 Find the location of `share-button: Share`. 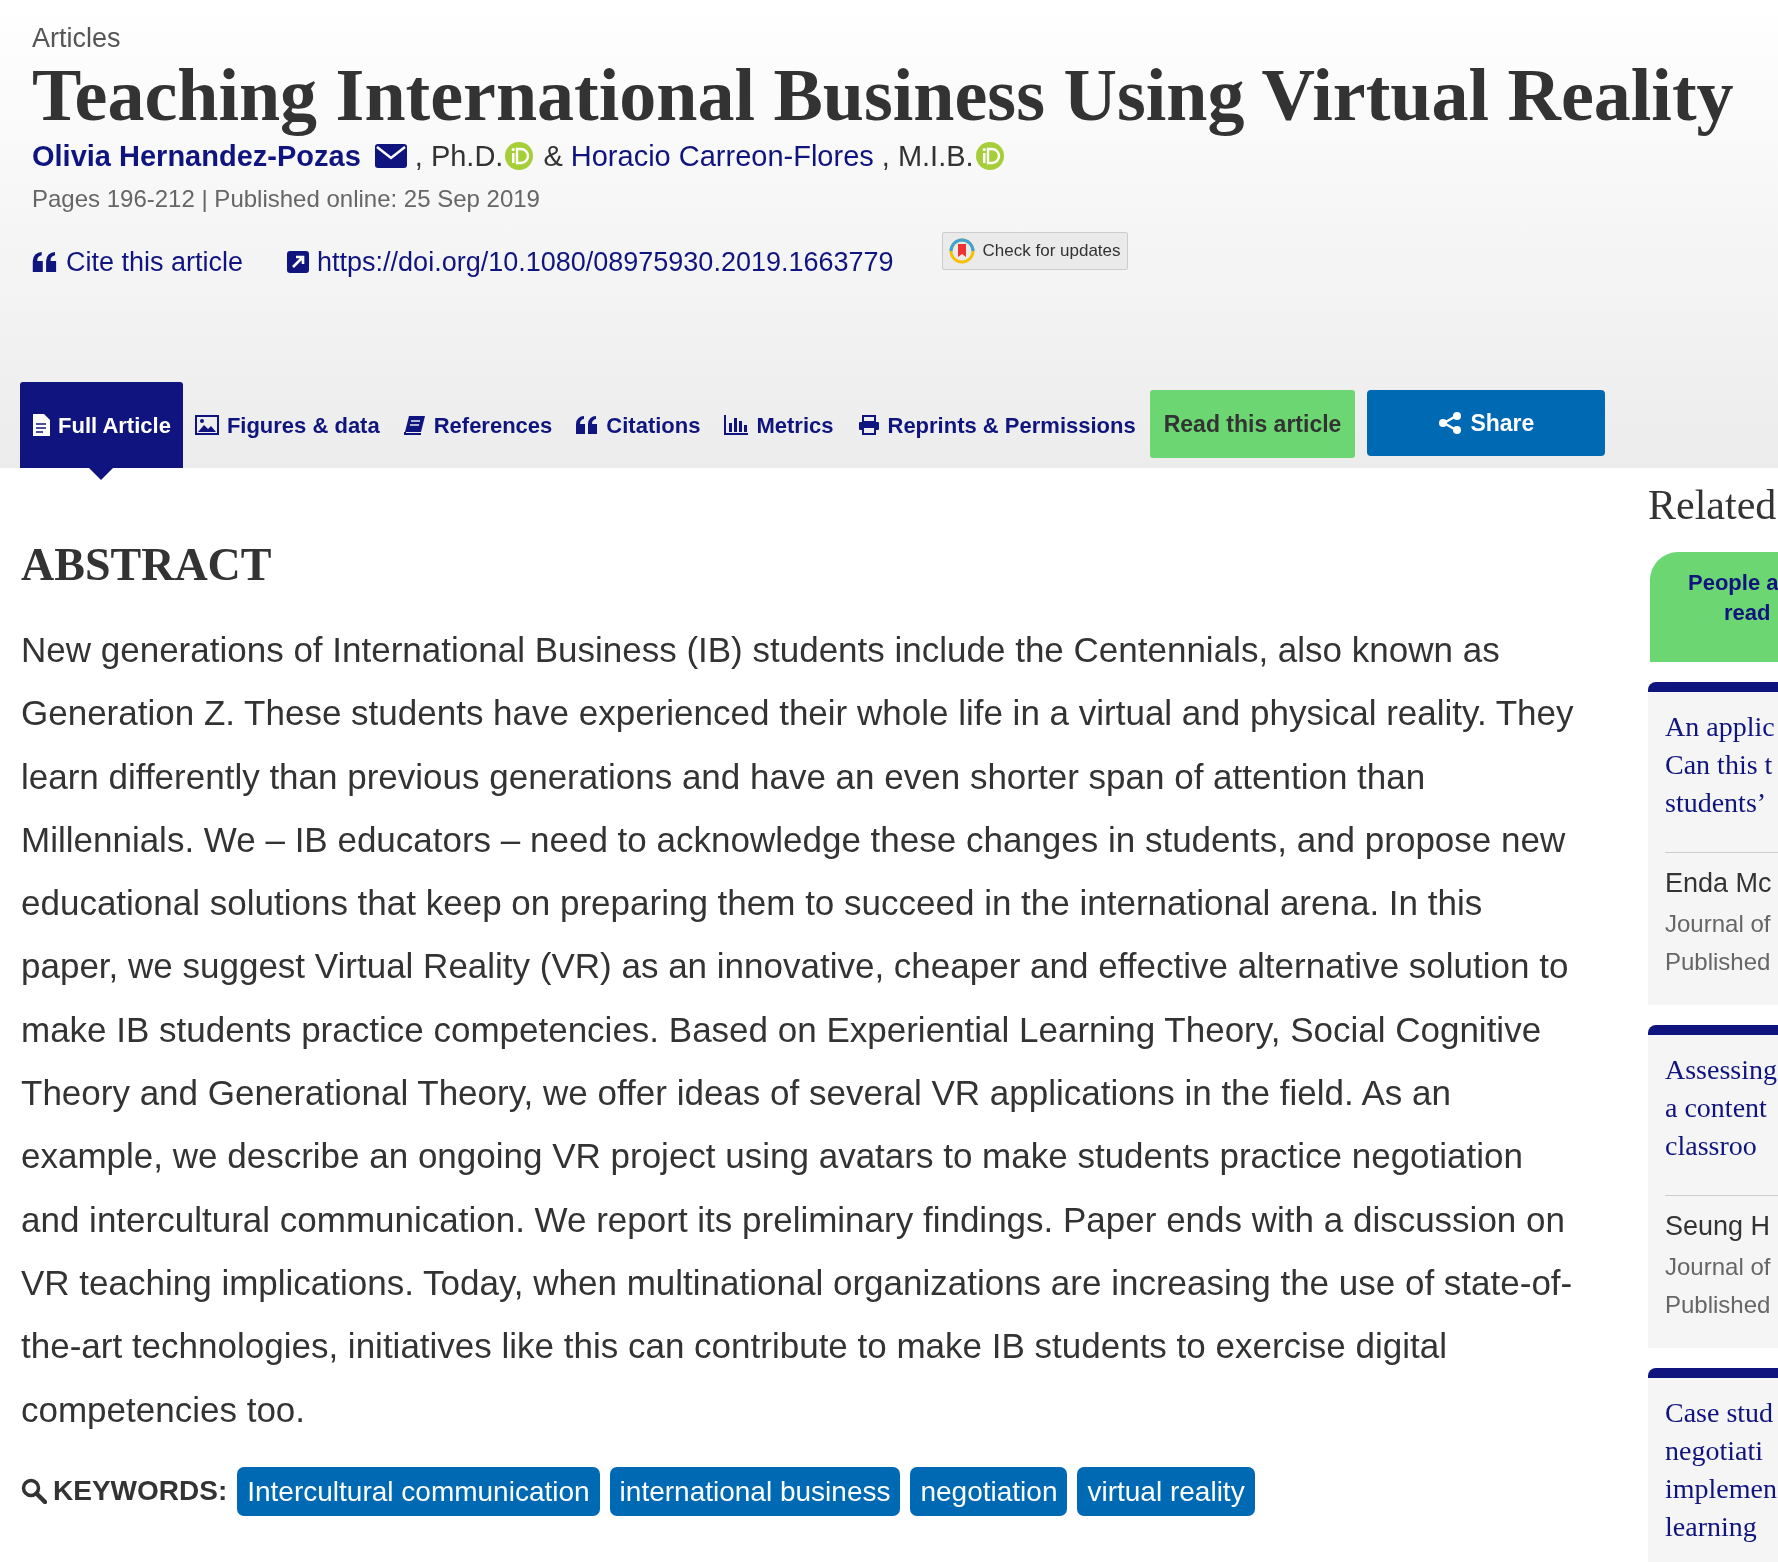

share-button: Share is located at coordinates (1486, 423).